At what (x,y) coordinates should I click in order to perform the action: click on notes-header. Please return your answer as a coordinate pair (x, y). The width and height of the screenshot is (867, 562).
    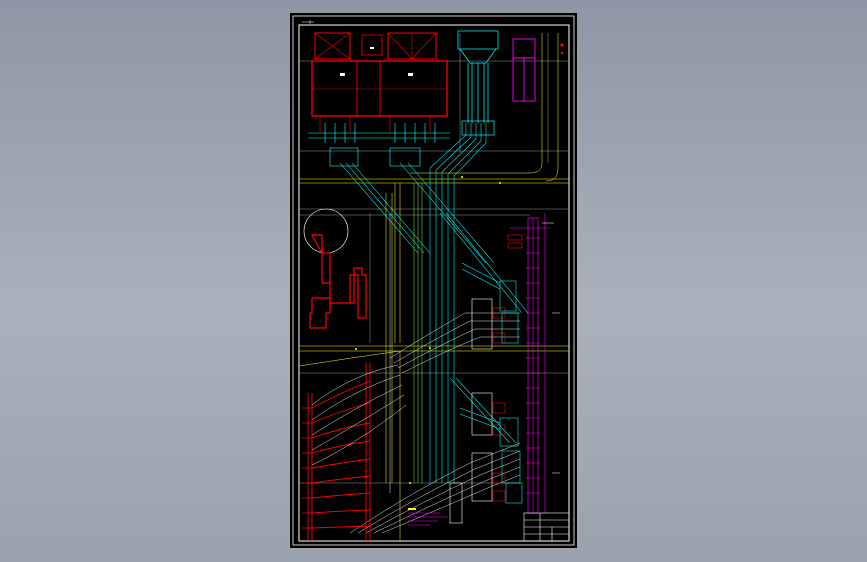
    Looking at the image, I should click on (412, 509).